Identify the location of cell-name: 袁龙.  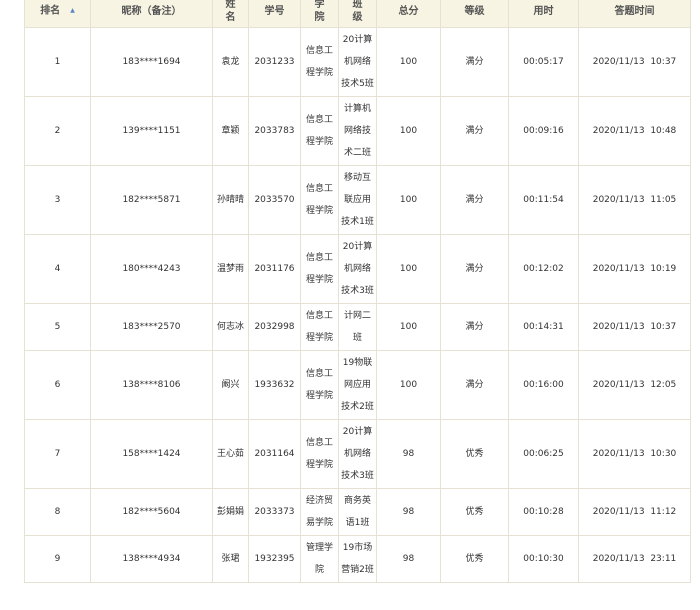
(230, 62).